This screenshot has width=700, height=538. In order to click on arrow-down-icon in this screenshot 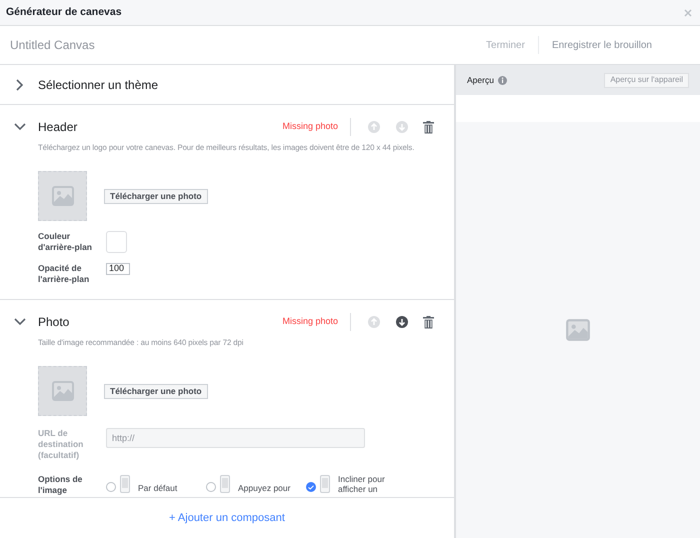, I will do `click(402, 322)`.